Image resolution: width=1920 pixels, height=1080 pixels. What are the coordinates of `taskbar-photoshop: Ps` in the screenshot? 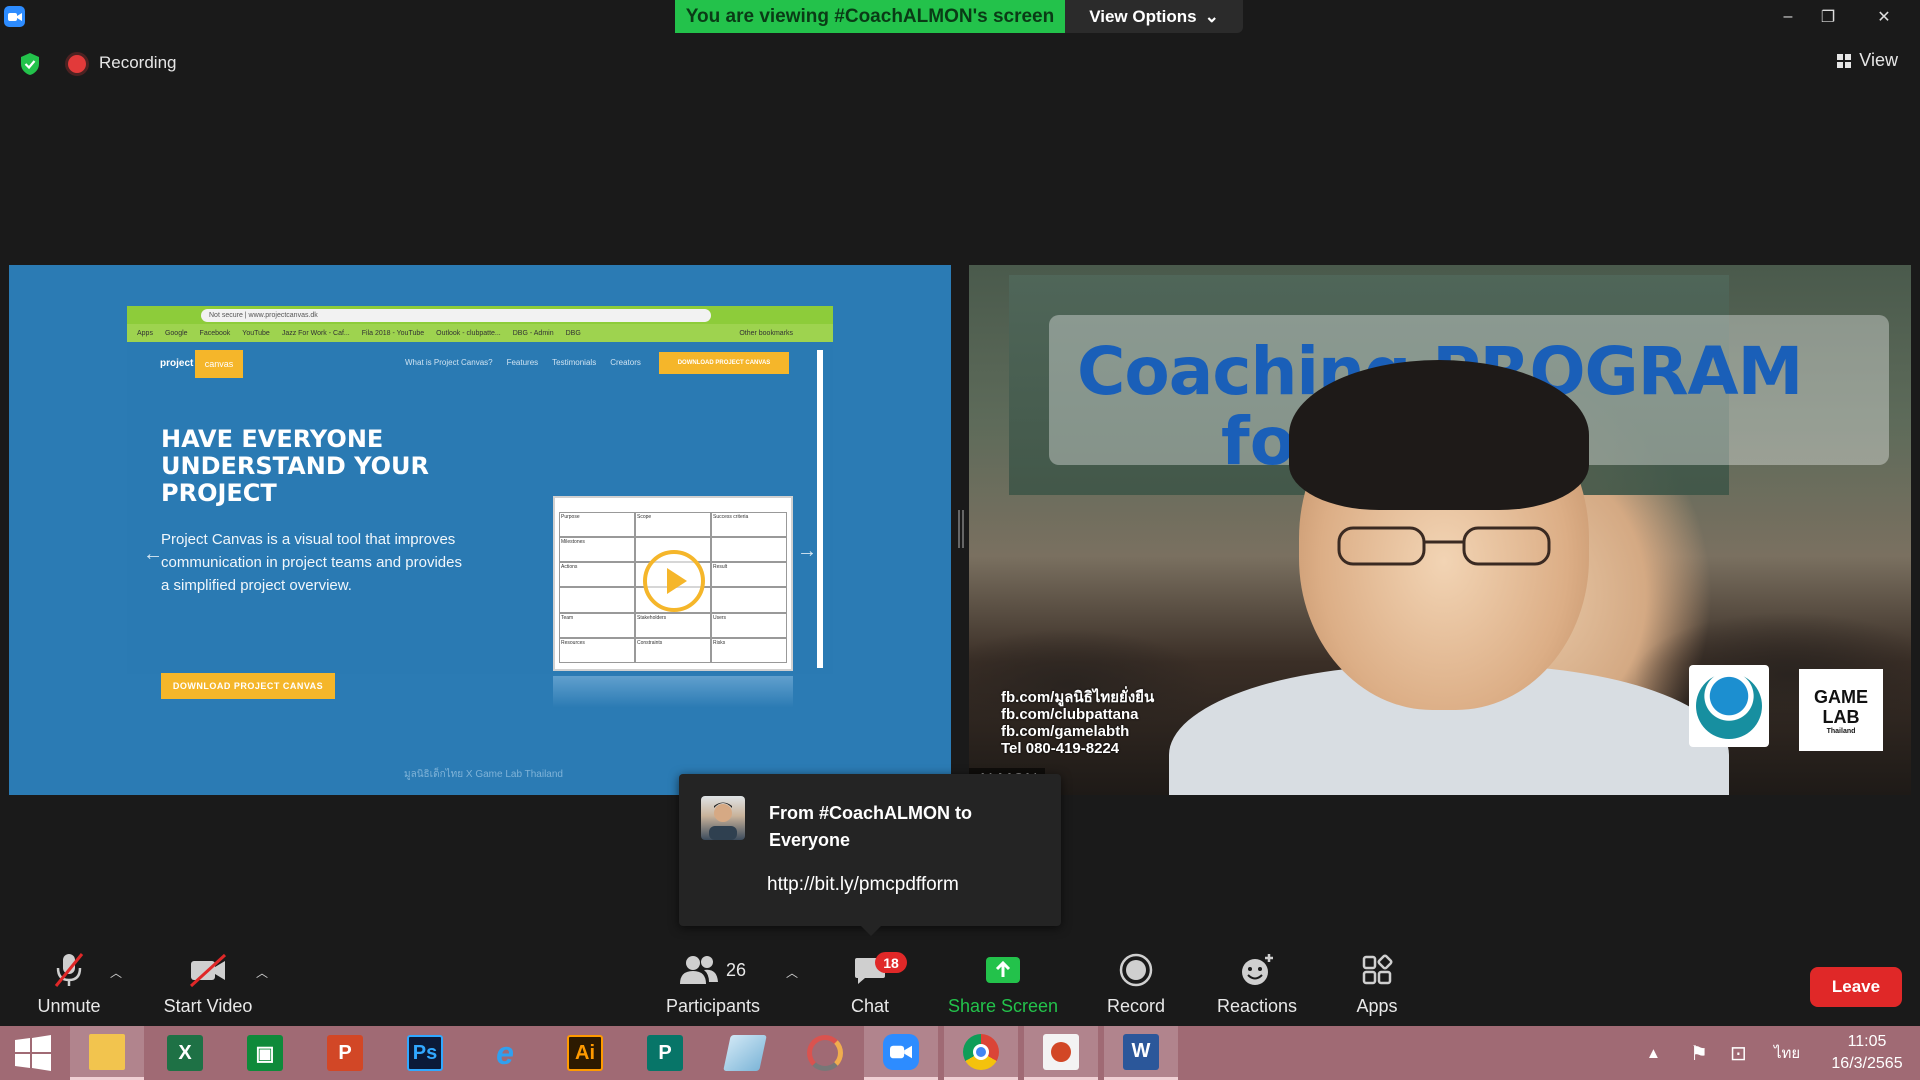 It's located at (425, 1053).